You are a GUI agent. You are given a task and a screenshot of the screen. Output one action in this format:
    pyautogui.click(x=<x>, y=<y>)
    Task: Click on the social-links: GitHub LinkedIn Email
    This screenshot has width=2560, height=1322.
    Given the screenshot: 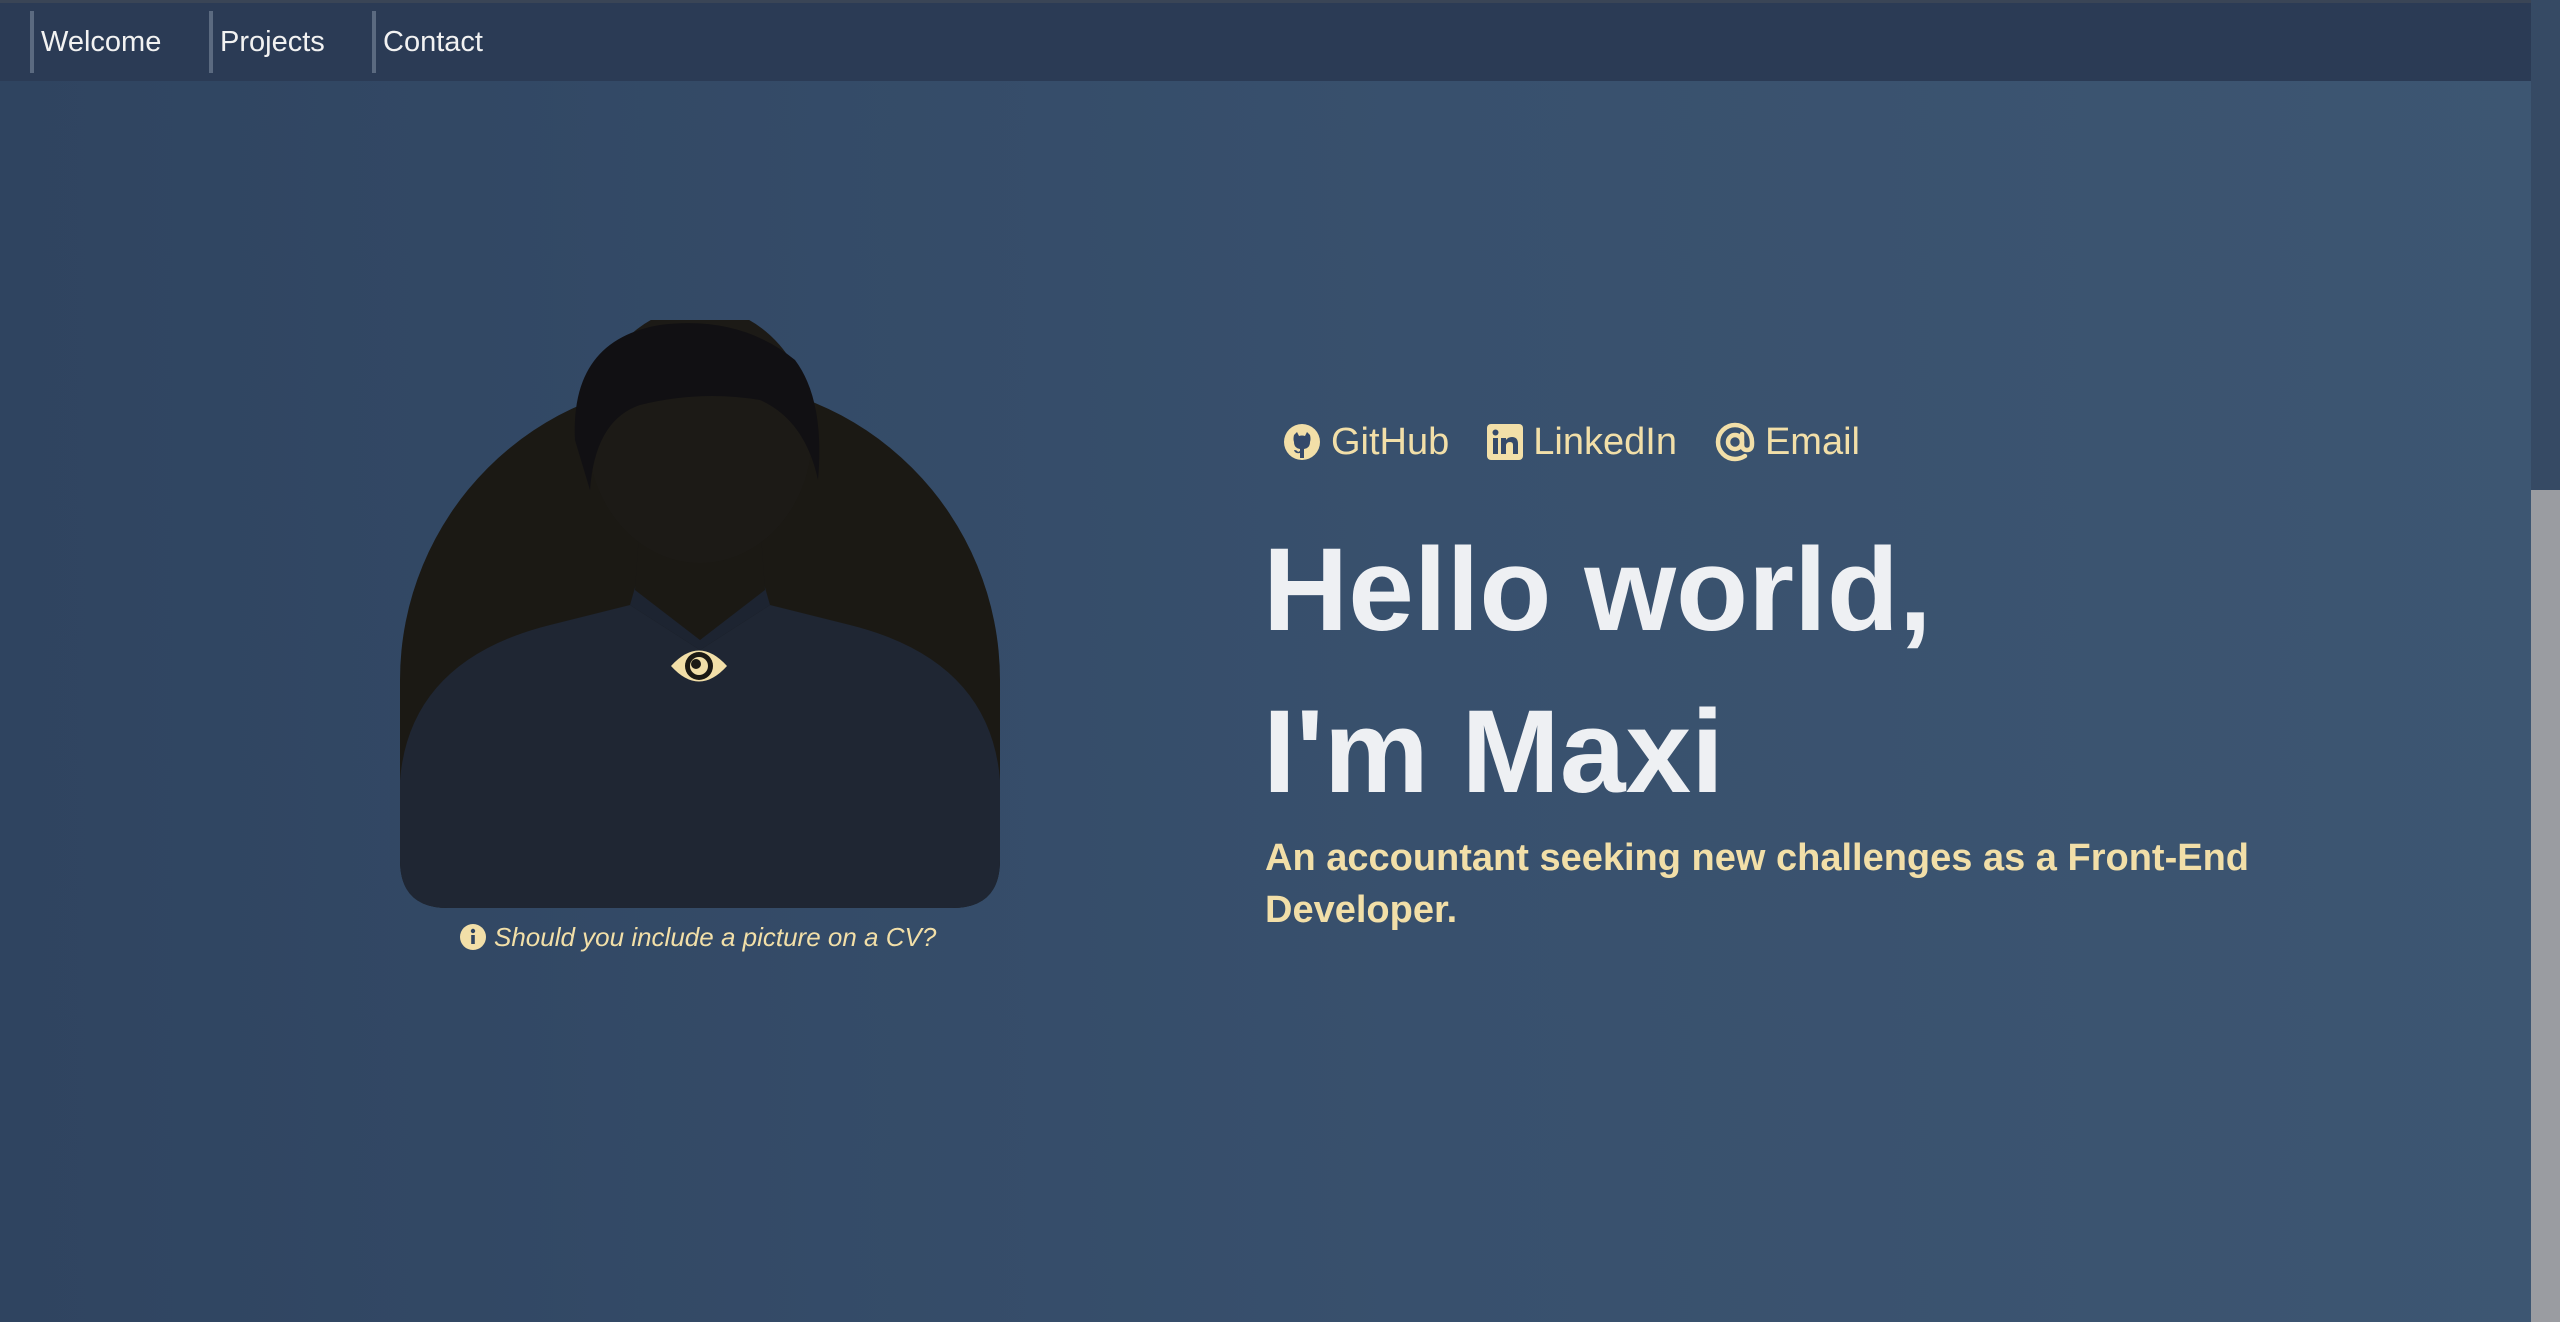 What is the action you would take?
    pyautogui.click(x=1590, y=442)
    